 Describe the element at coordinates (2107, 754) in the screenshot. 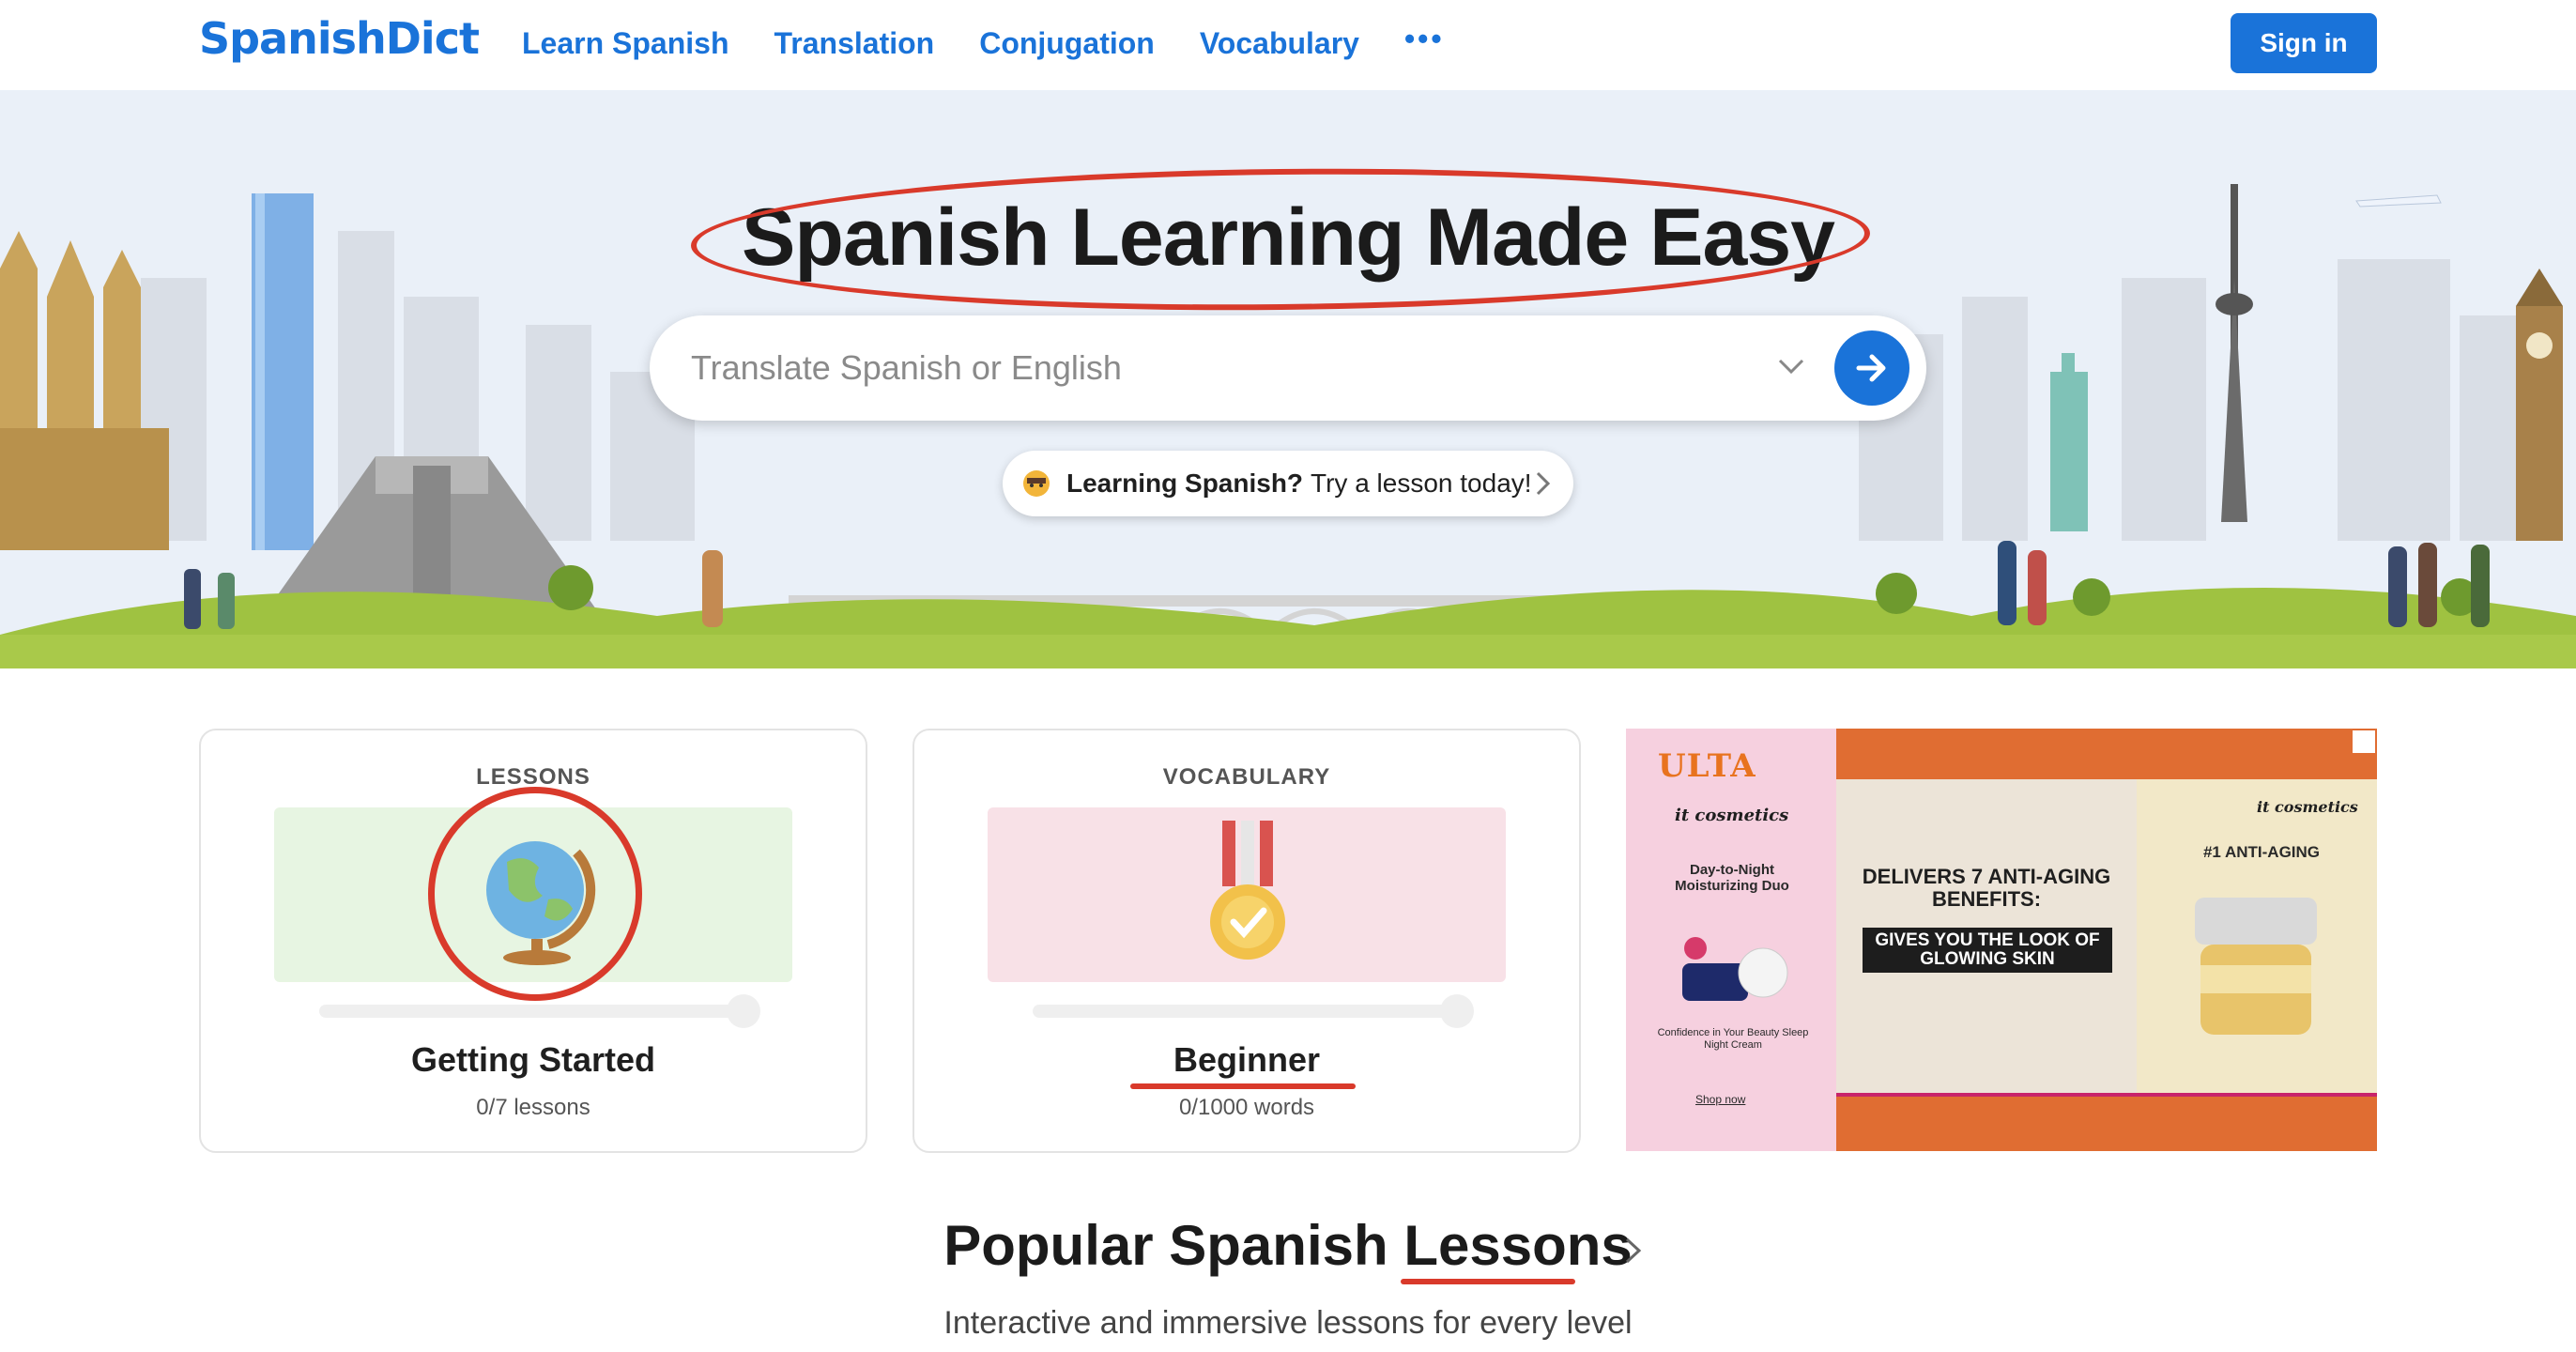

I see `ad-top-strip` at that location.